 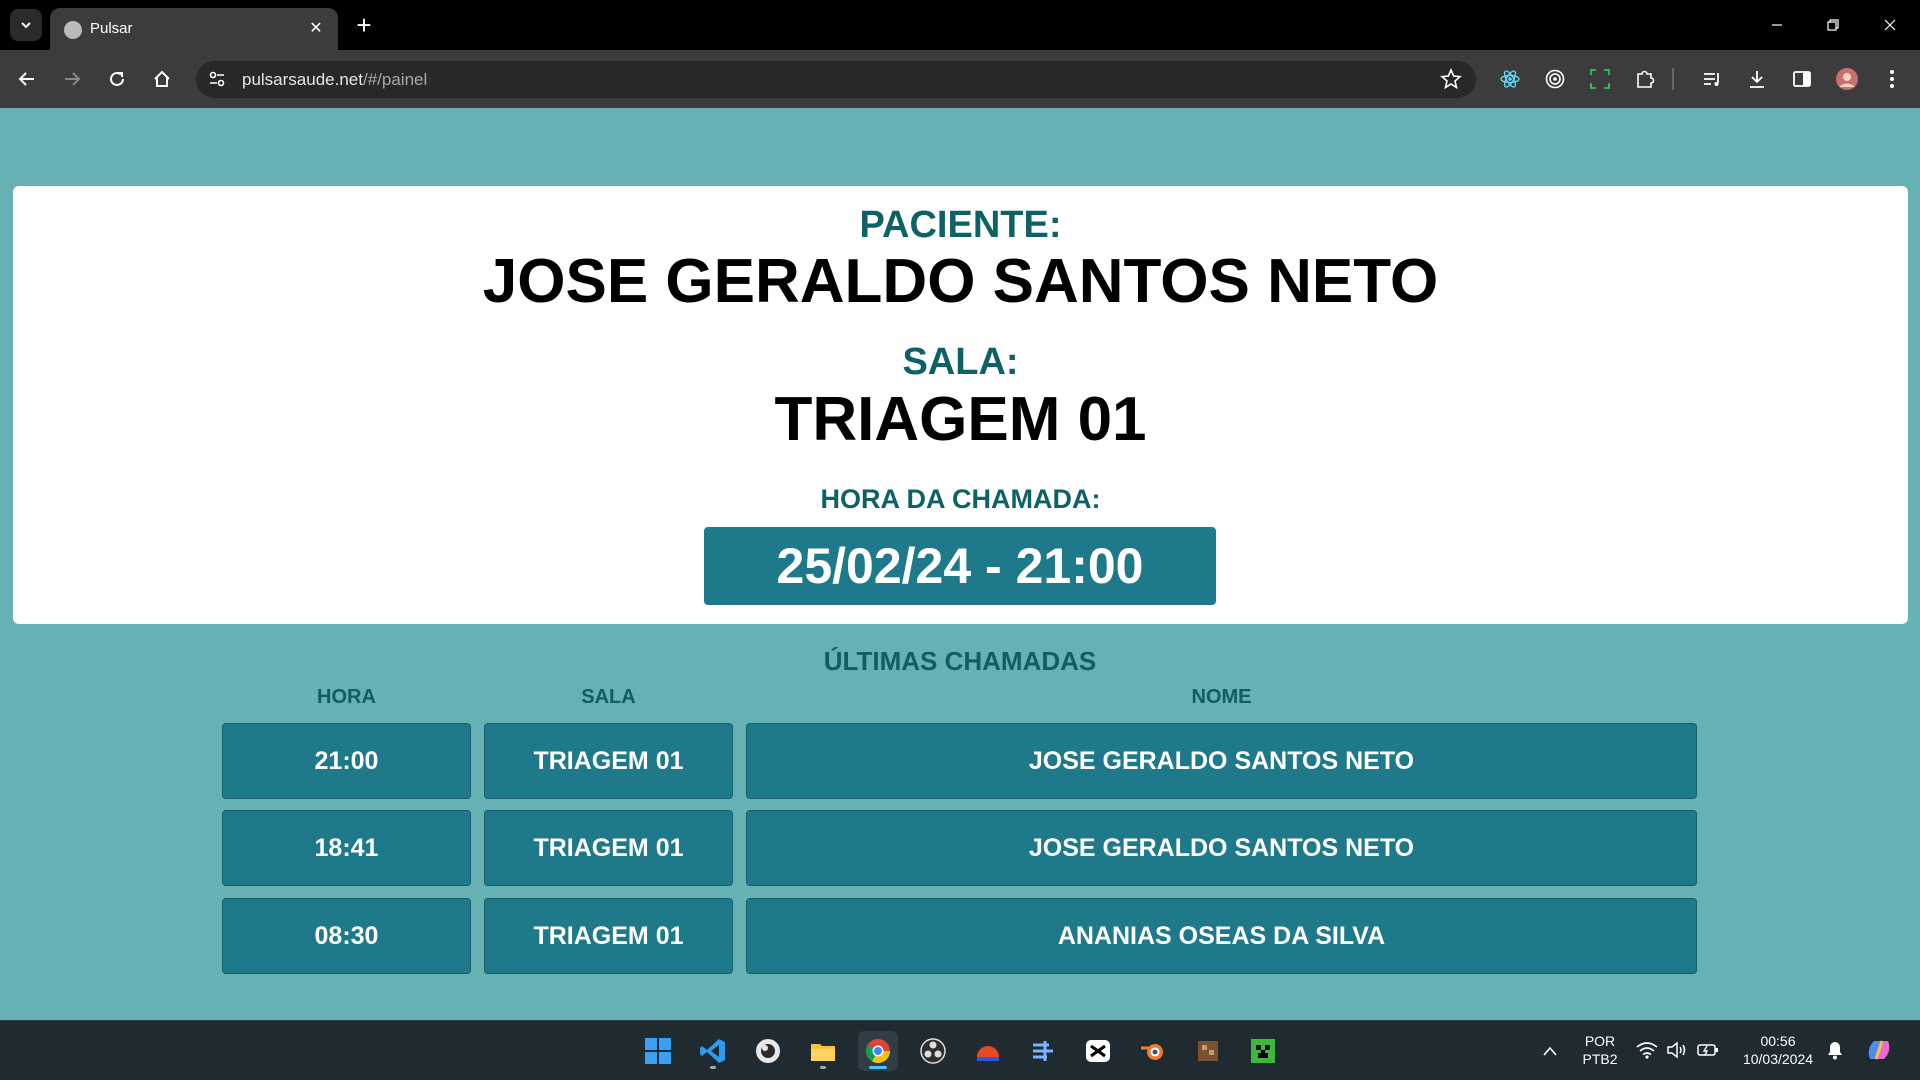 I want to click on url-host: pulsarsaude.net, so click(x=302, y=79).